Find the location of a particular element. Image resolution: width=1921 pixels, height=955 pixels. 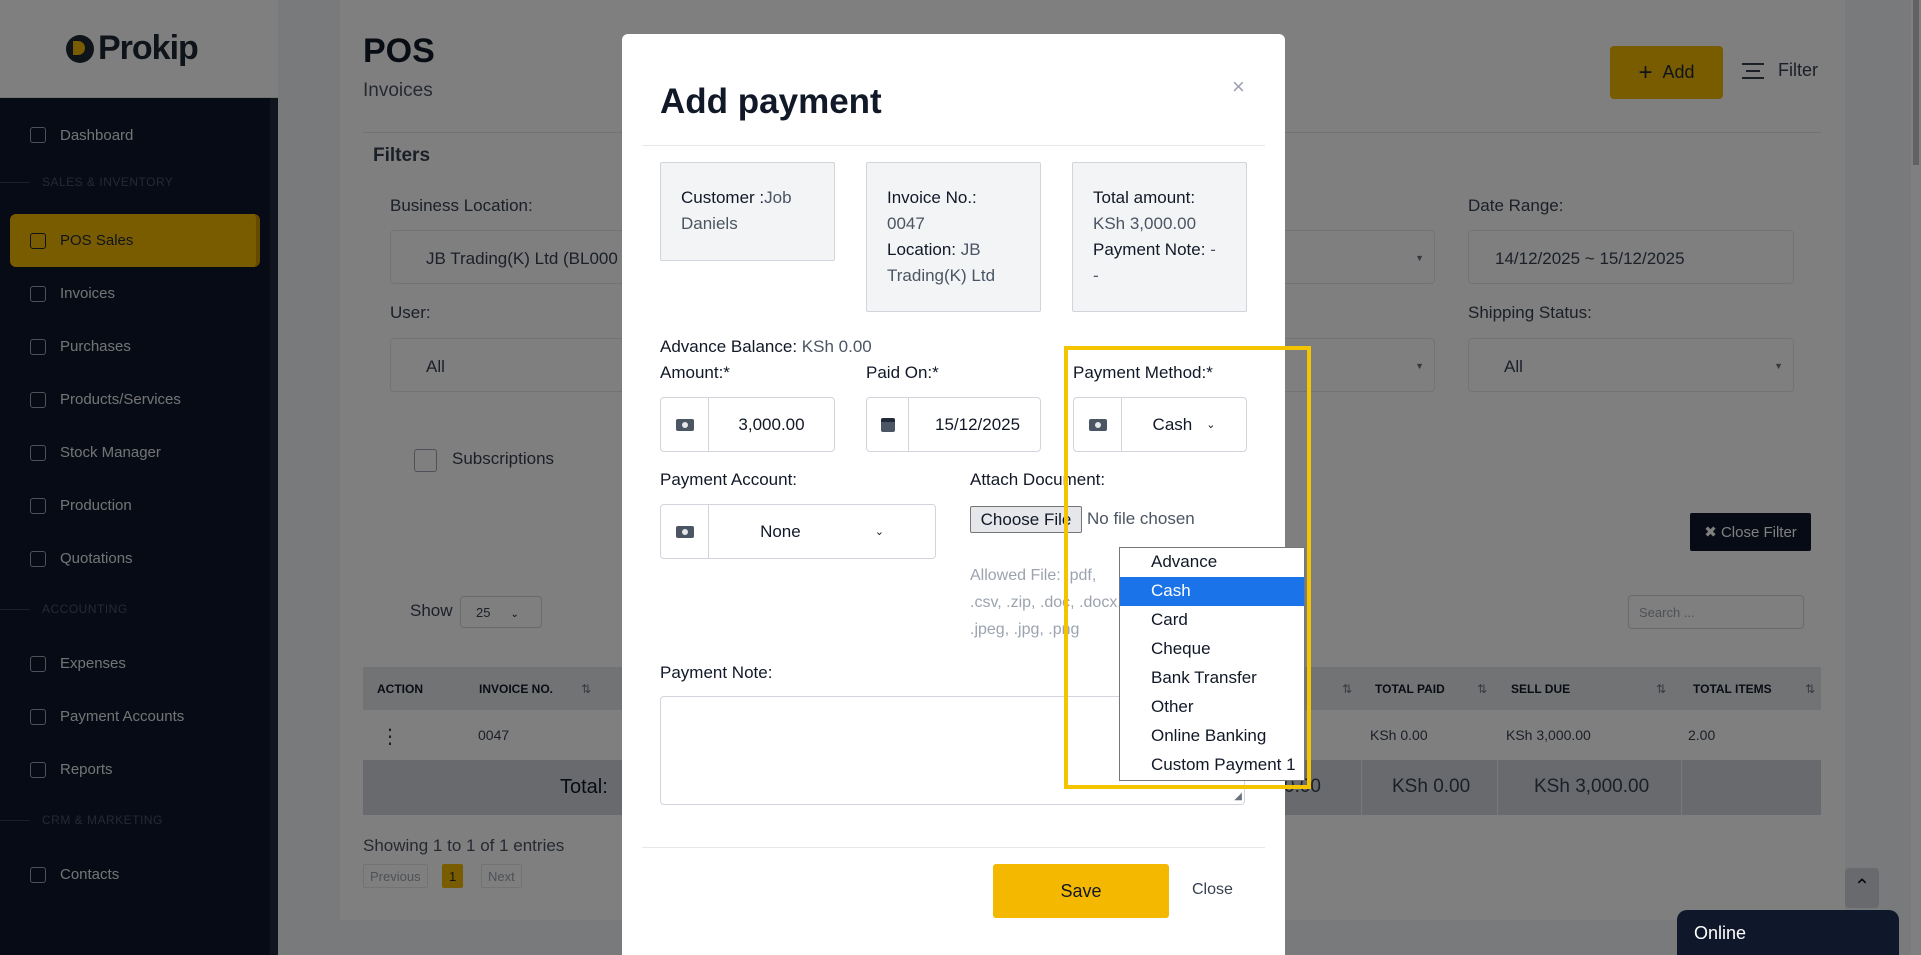

payment-account-select: None ⌄ is located at coordinates (822, 531).